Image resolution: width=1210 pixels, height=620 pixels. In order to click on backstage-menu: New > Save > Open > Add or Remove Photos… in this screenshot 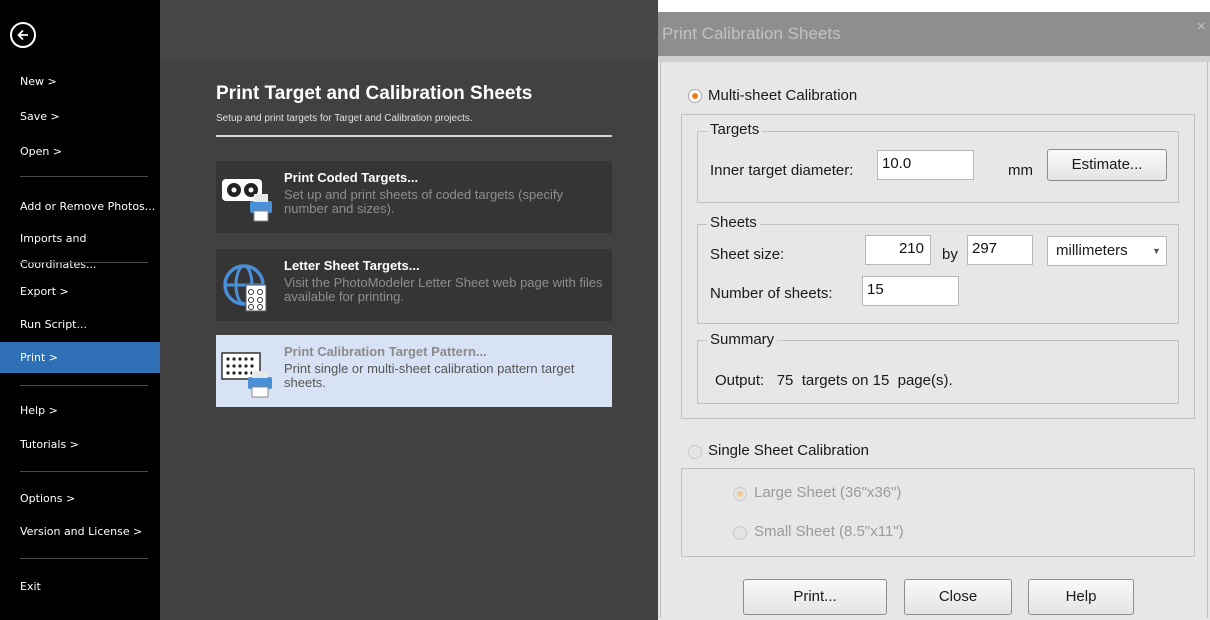, I will do `click(80, 310)`.